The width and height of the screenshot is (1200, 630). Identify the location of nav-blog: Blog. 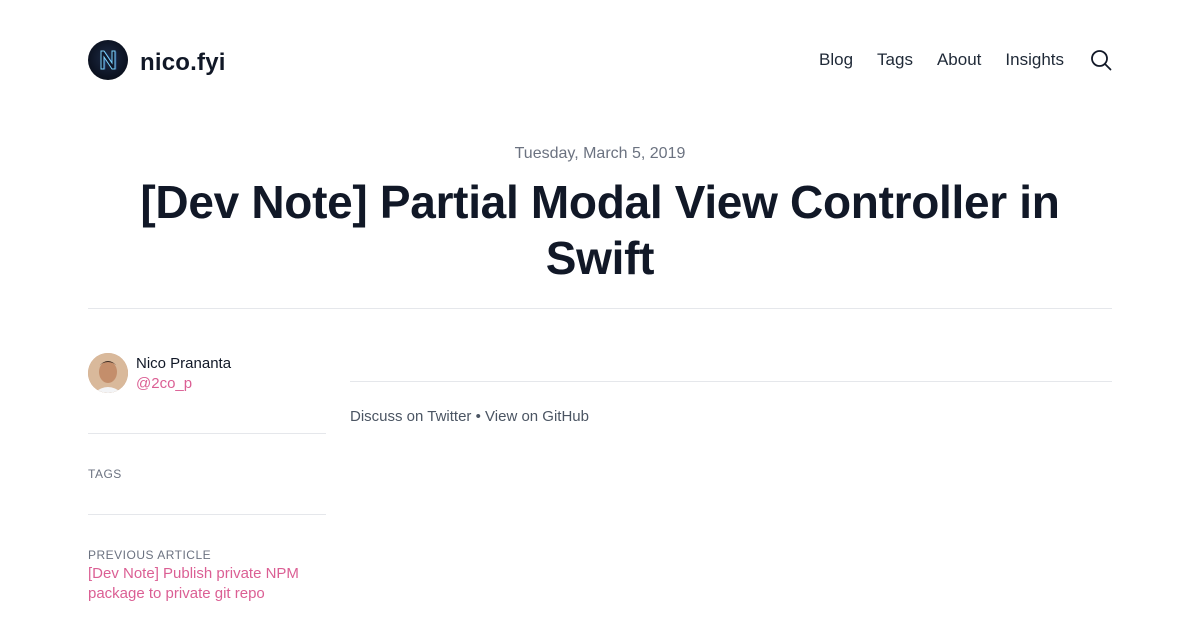
(836, 60).